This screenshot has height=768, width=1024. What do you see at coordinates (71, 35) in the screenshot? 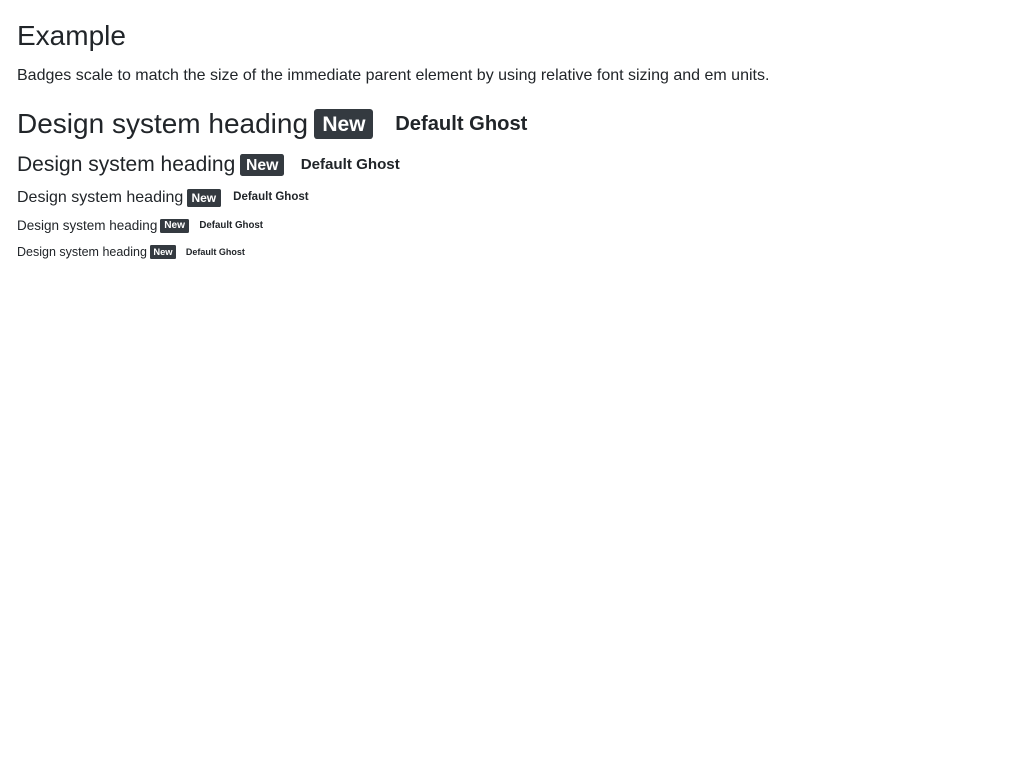
I see `example-title: Example` at bounding box center [71, 35].